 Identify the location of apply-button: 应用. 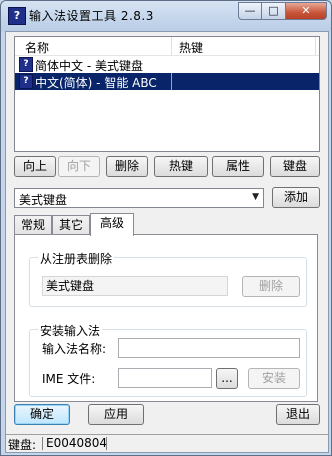
(116, 414).